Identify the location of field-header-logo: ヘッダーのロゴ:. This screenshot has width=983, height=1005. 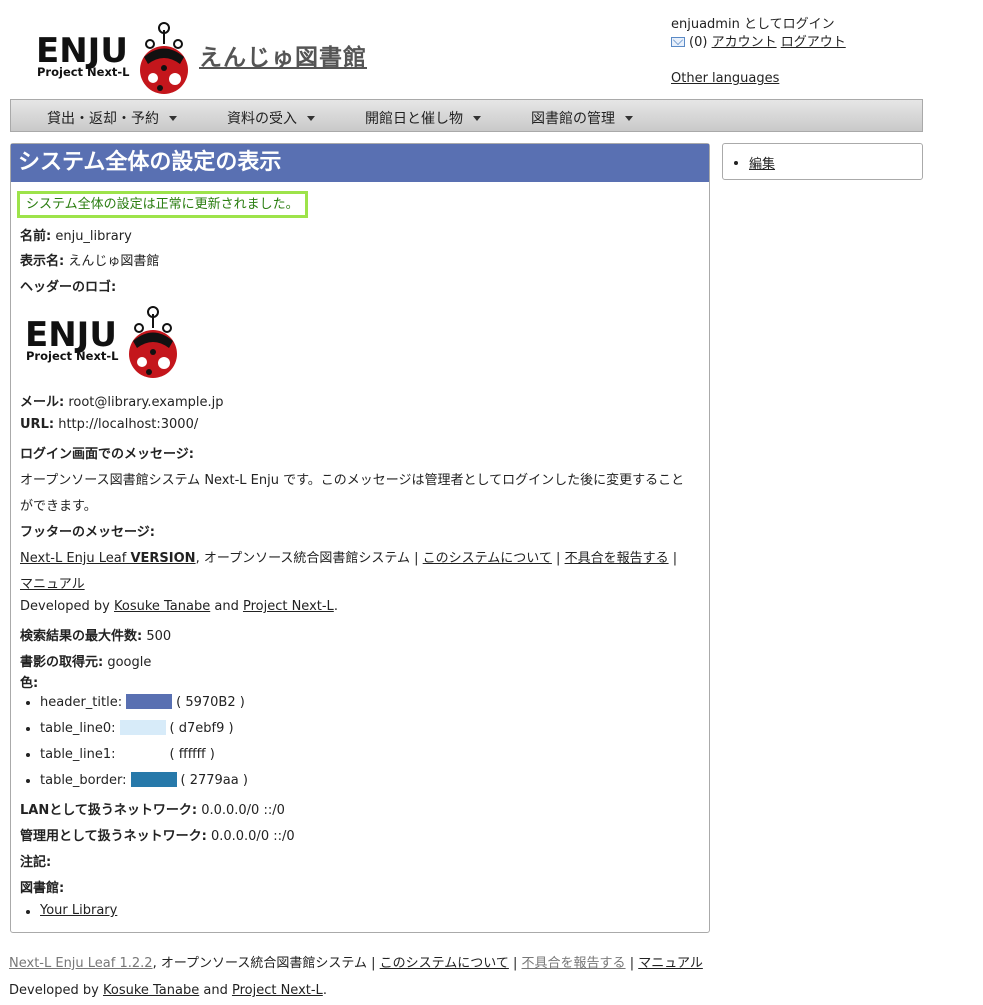
(68, 287).